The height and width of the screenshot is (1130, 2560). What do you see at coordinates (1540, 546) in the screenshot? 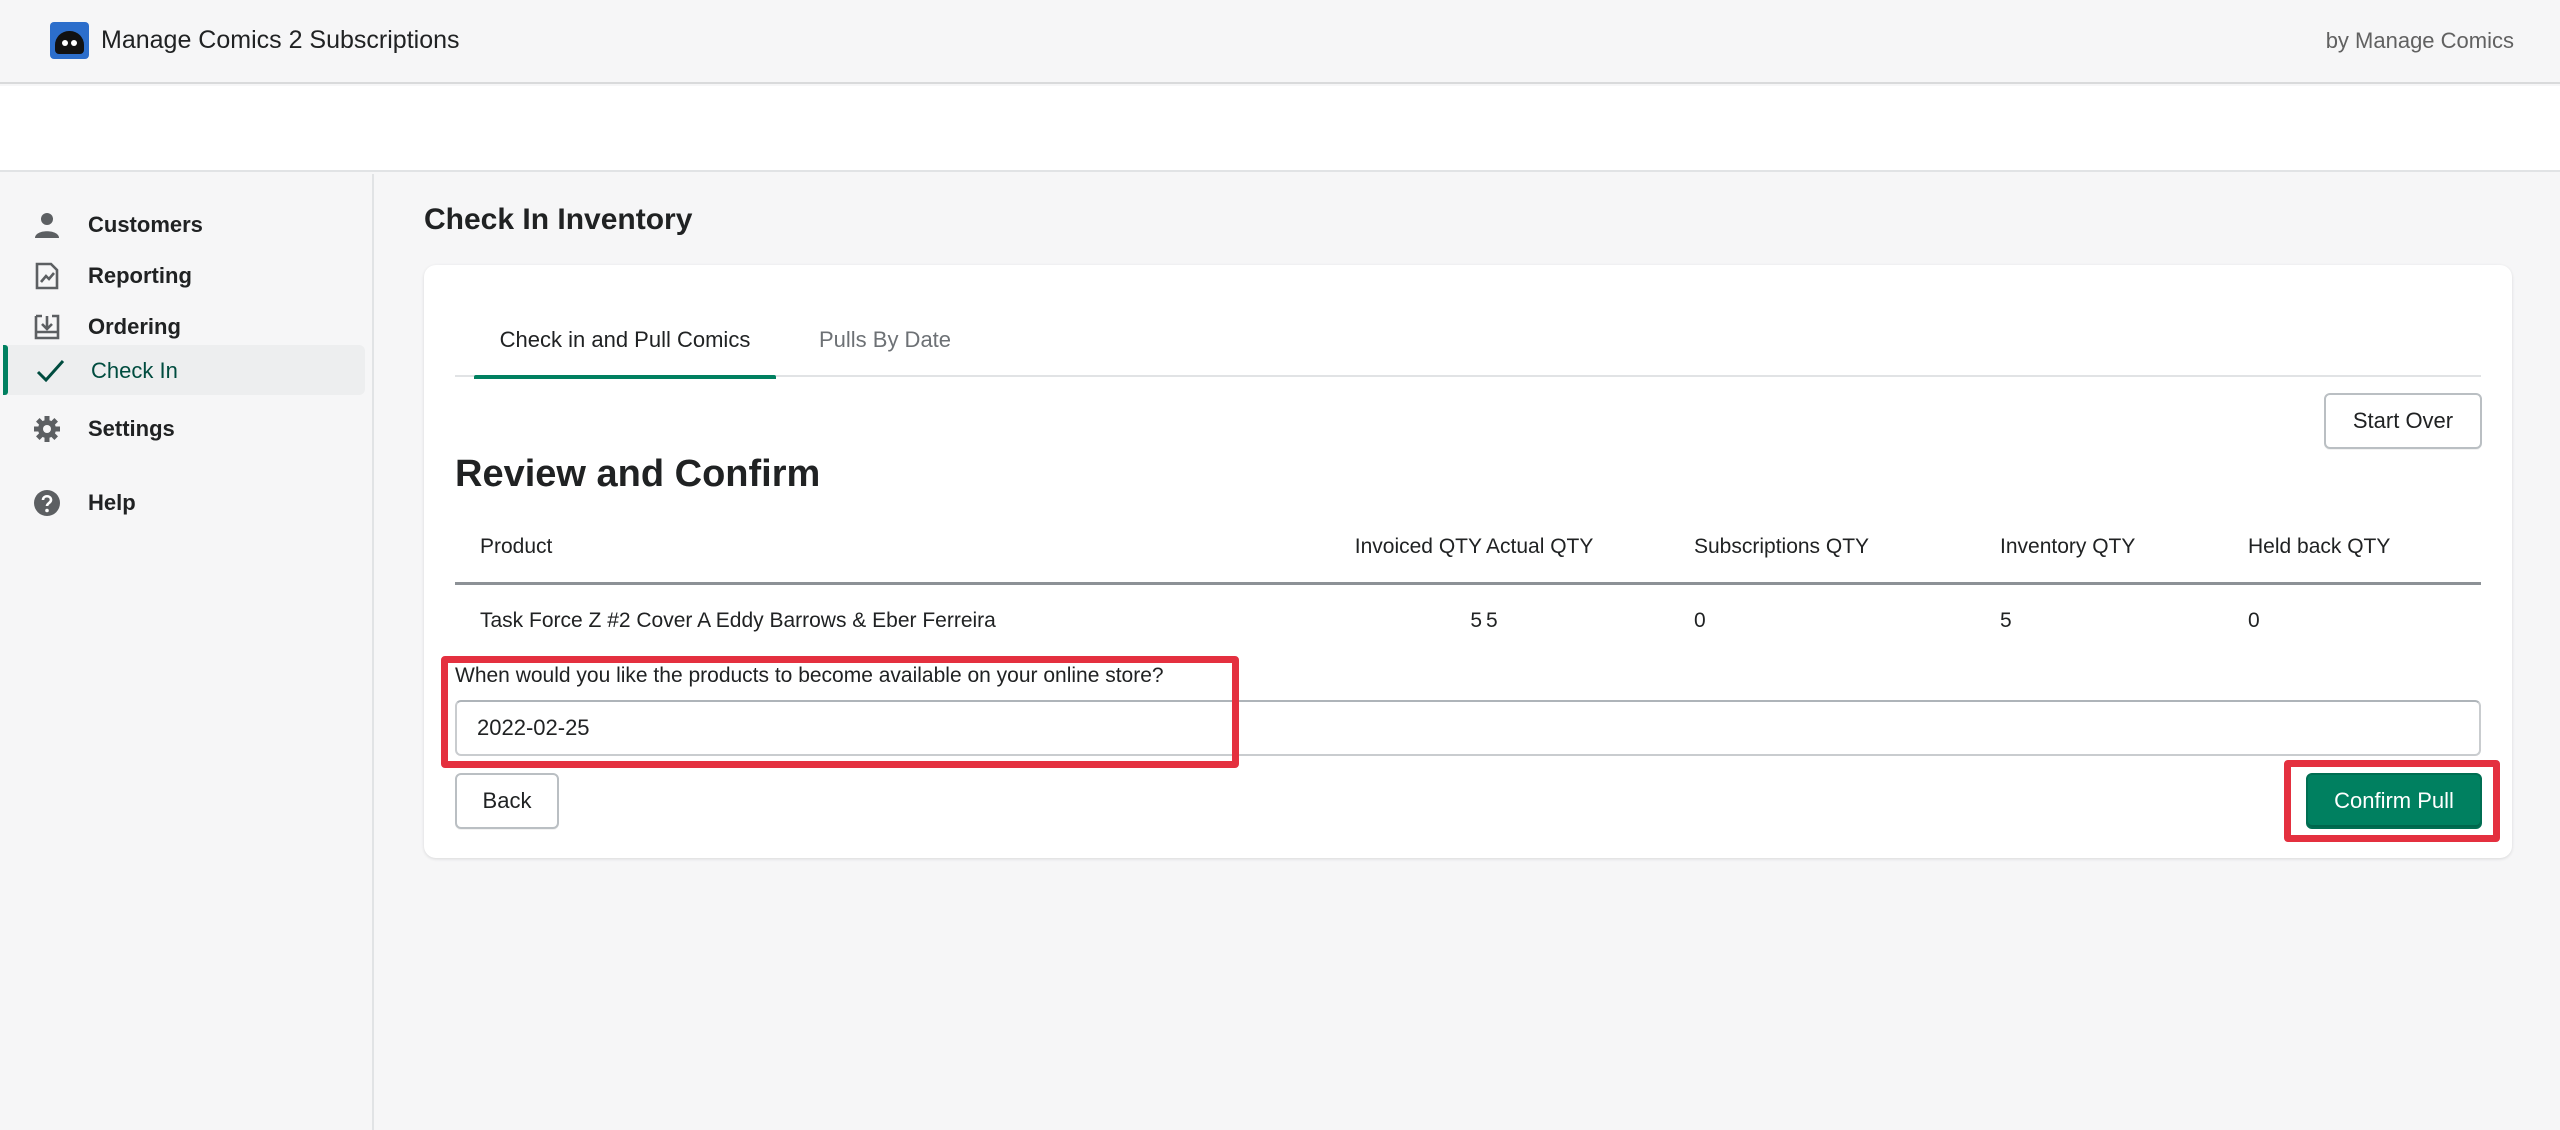
I see `column-header-actual-qty: Actual QTY` at bounding box center [1540, 546].